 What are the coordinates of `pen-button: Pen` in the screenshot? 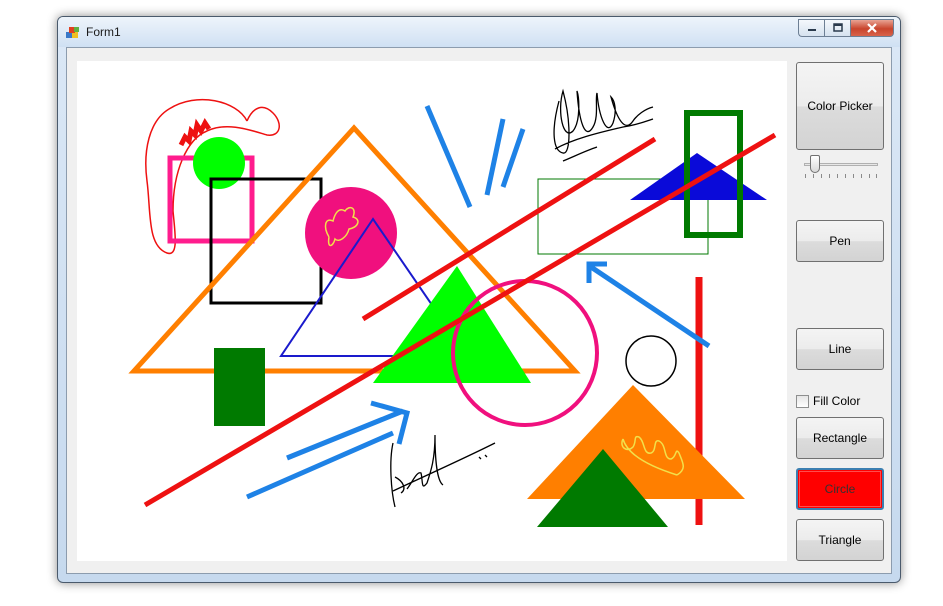 It's located at (840, 241).